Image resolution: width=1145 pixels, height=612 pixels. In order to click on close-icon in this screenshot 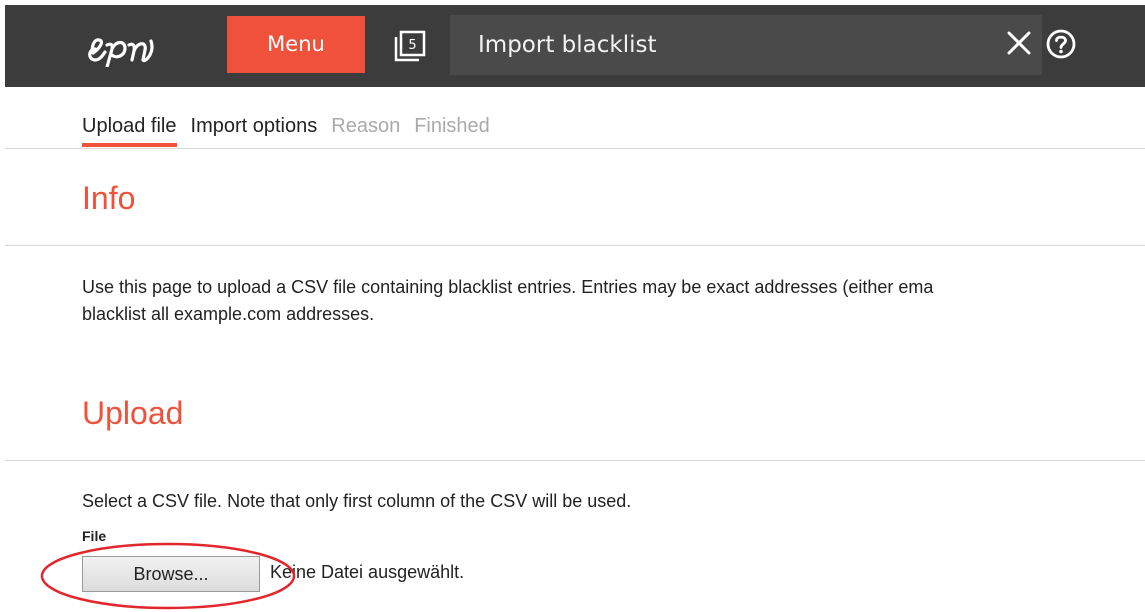, I will do `click(1019, 43)`.